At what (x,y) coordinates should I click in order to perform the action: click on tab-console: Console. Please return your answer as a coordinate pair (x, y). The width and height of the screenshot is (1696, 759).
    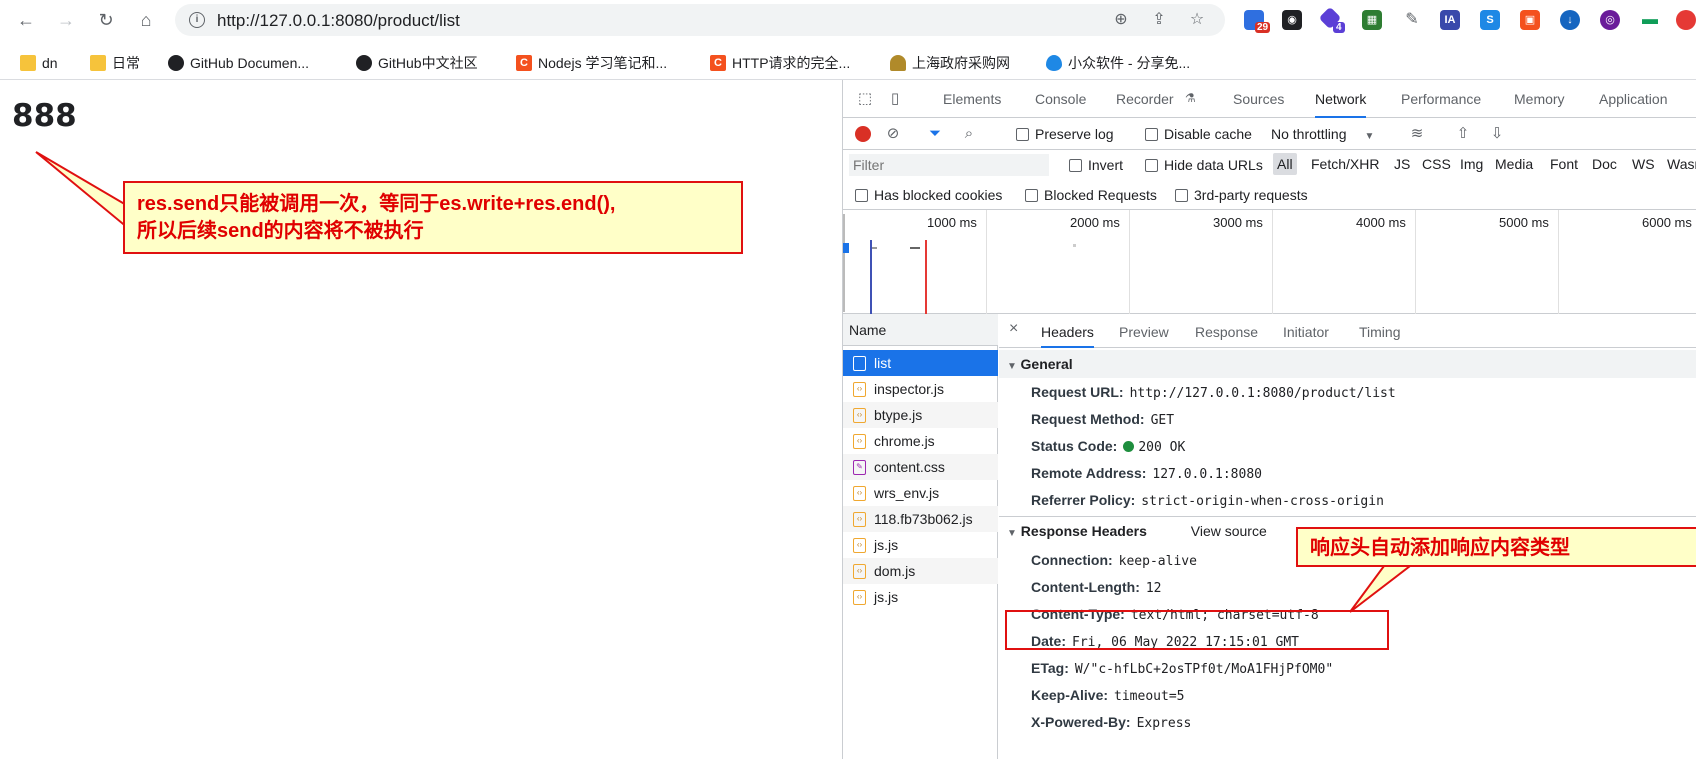
    Looking at the image, I should click on (1060, 99).